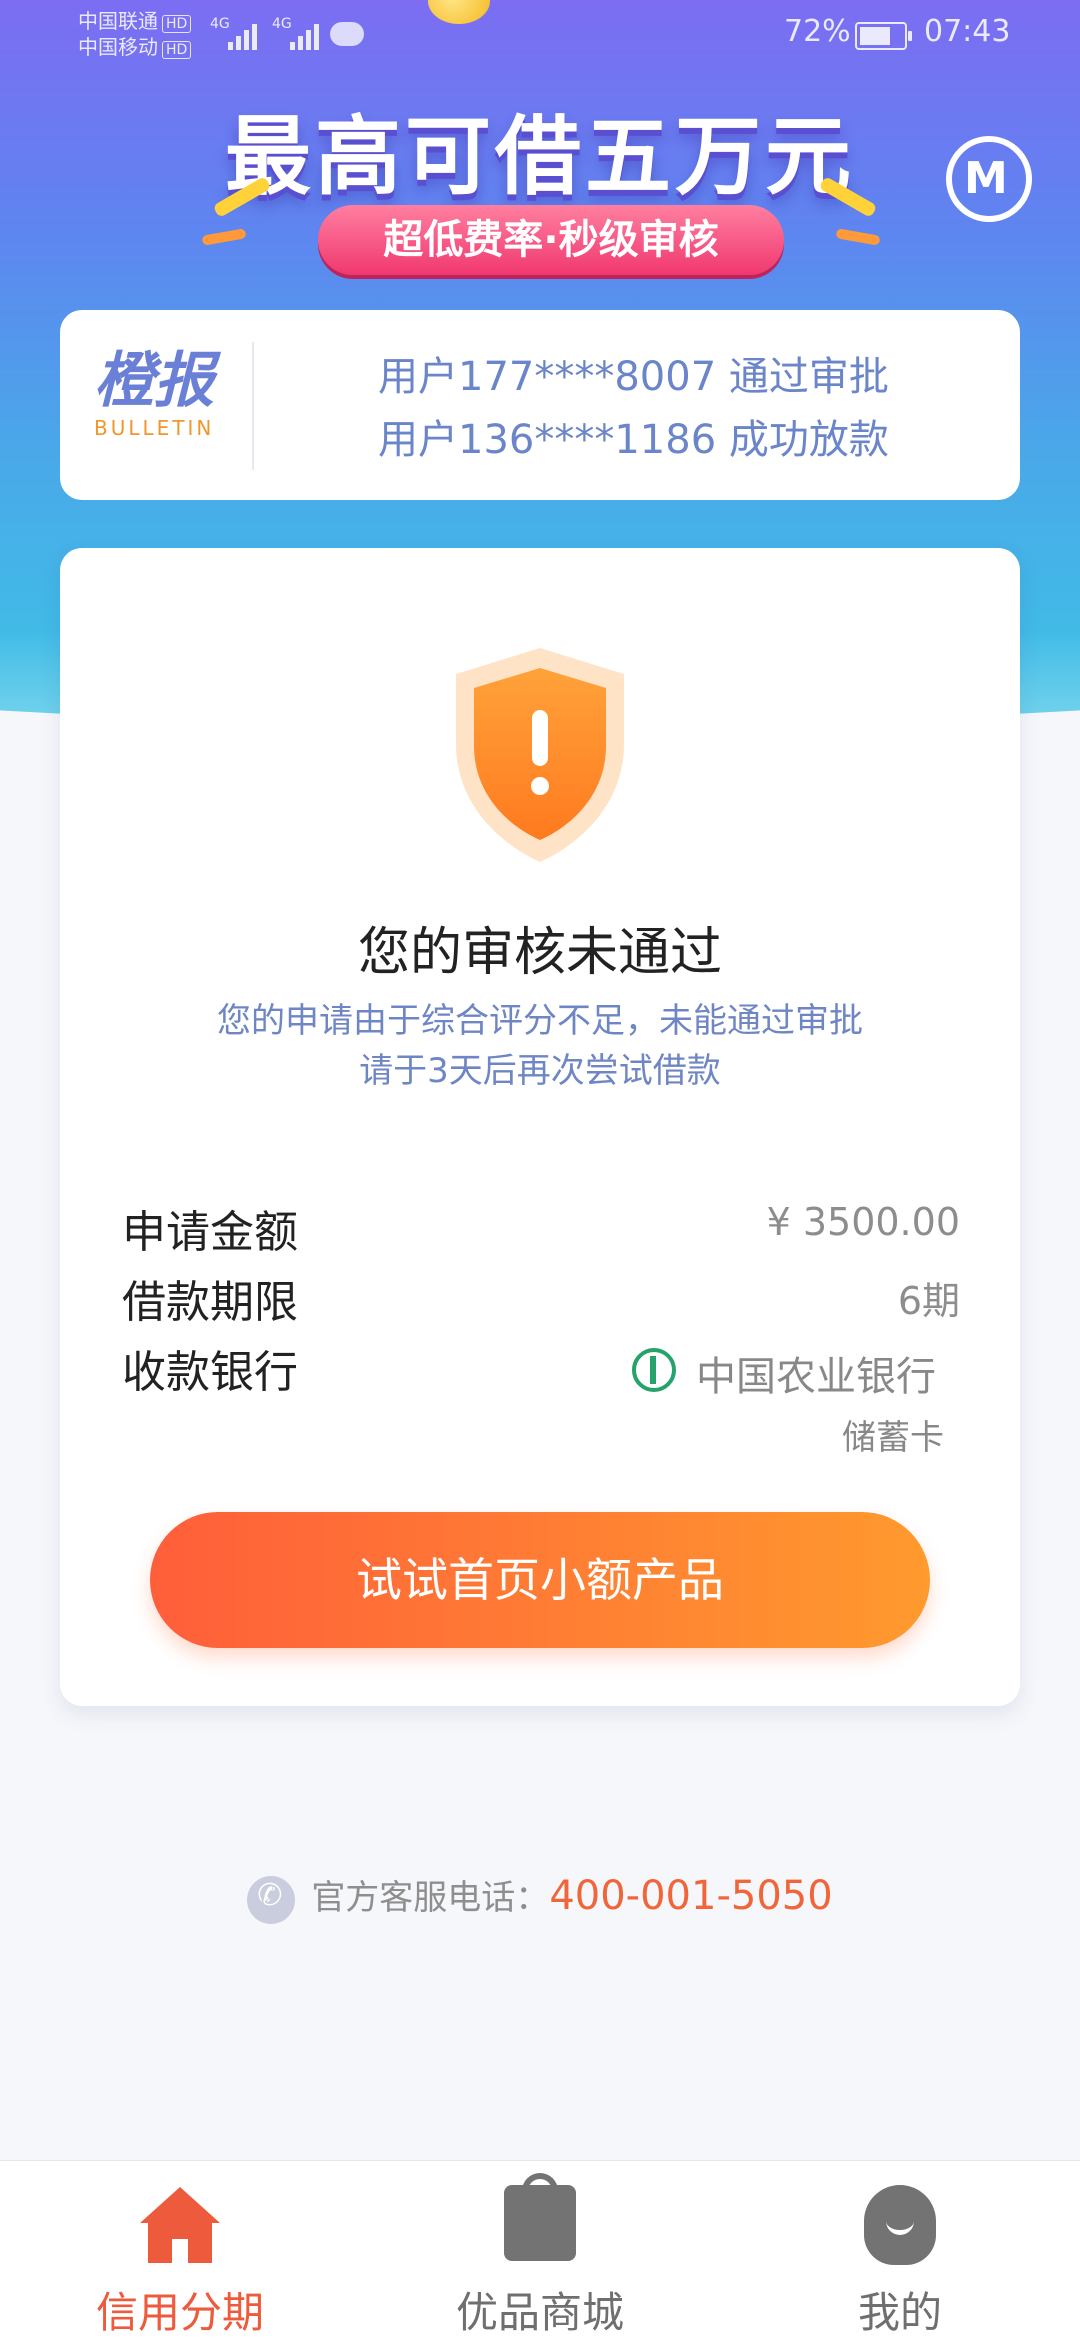 This screenshot has width=1080, height=2341. I want to click on result-desc-line: 请于3天后再次尝试借款, so click(540, 1071).